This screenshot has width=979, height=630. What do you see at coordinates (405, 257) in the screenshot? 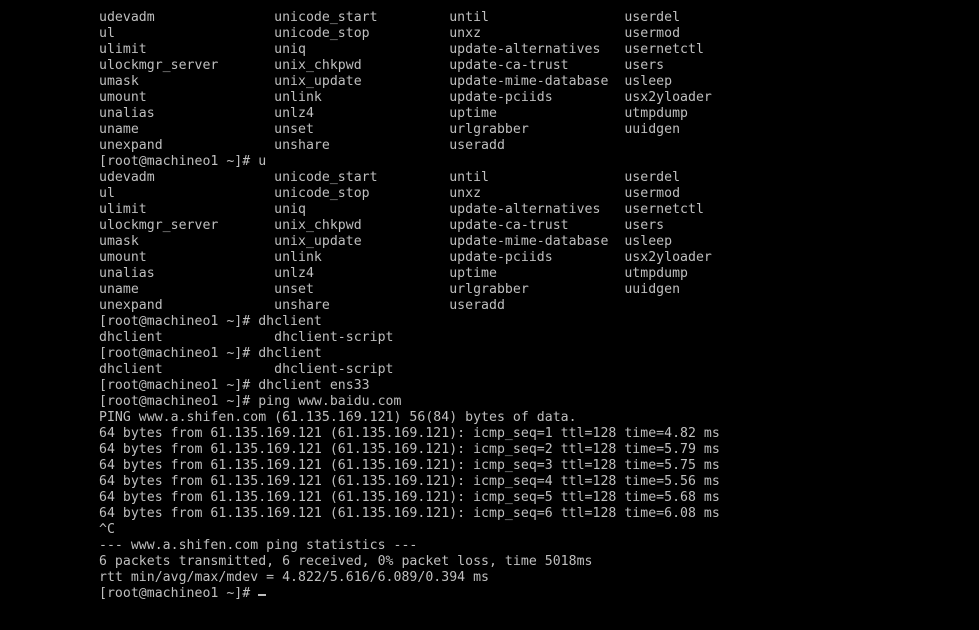
I see `completion-list-2-row: umount unlink update-pciids usx2yloader` at bounding box center [405, 257].